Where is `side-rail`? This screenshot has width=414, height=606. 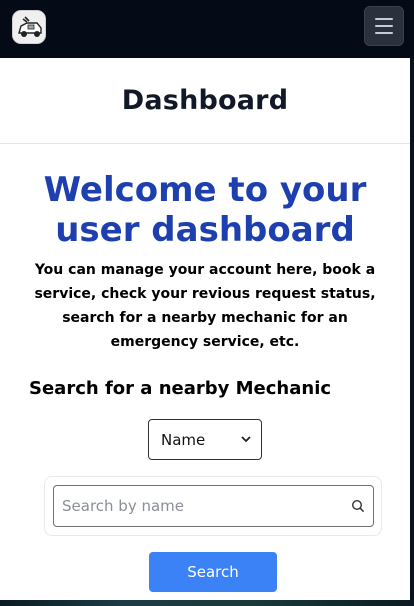
side-rail is located at coordinates (412, 332).